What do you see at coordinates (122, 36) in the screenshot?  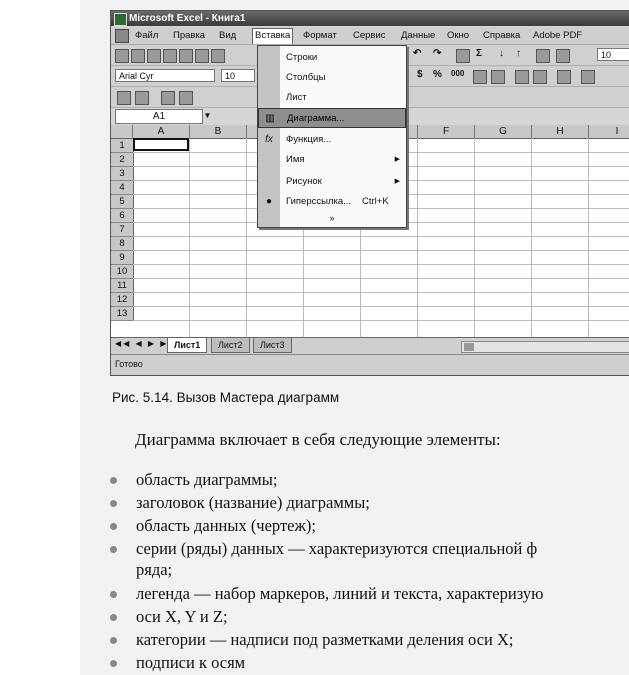 I see `workbook-icon` at bounding box center [122, 36].